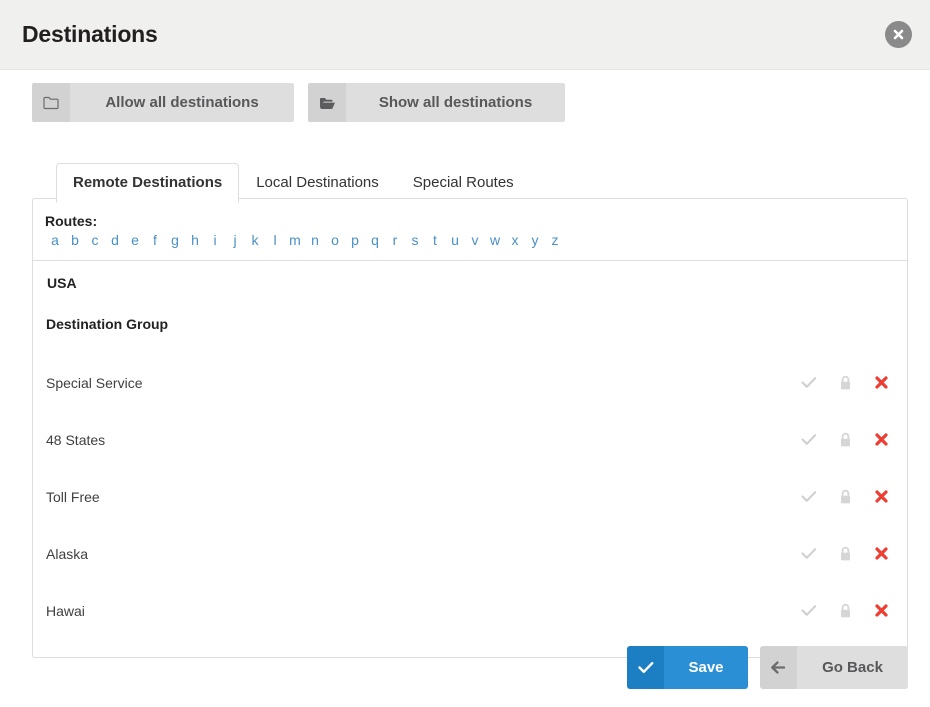 This screenshot has width=930, height=707. What do you see at coordinates (235, 240) in the screenshot?
I see `alpha-link-j: j` at bounding box center [235, 240].